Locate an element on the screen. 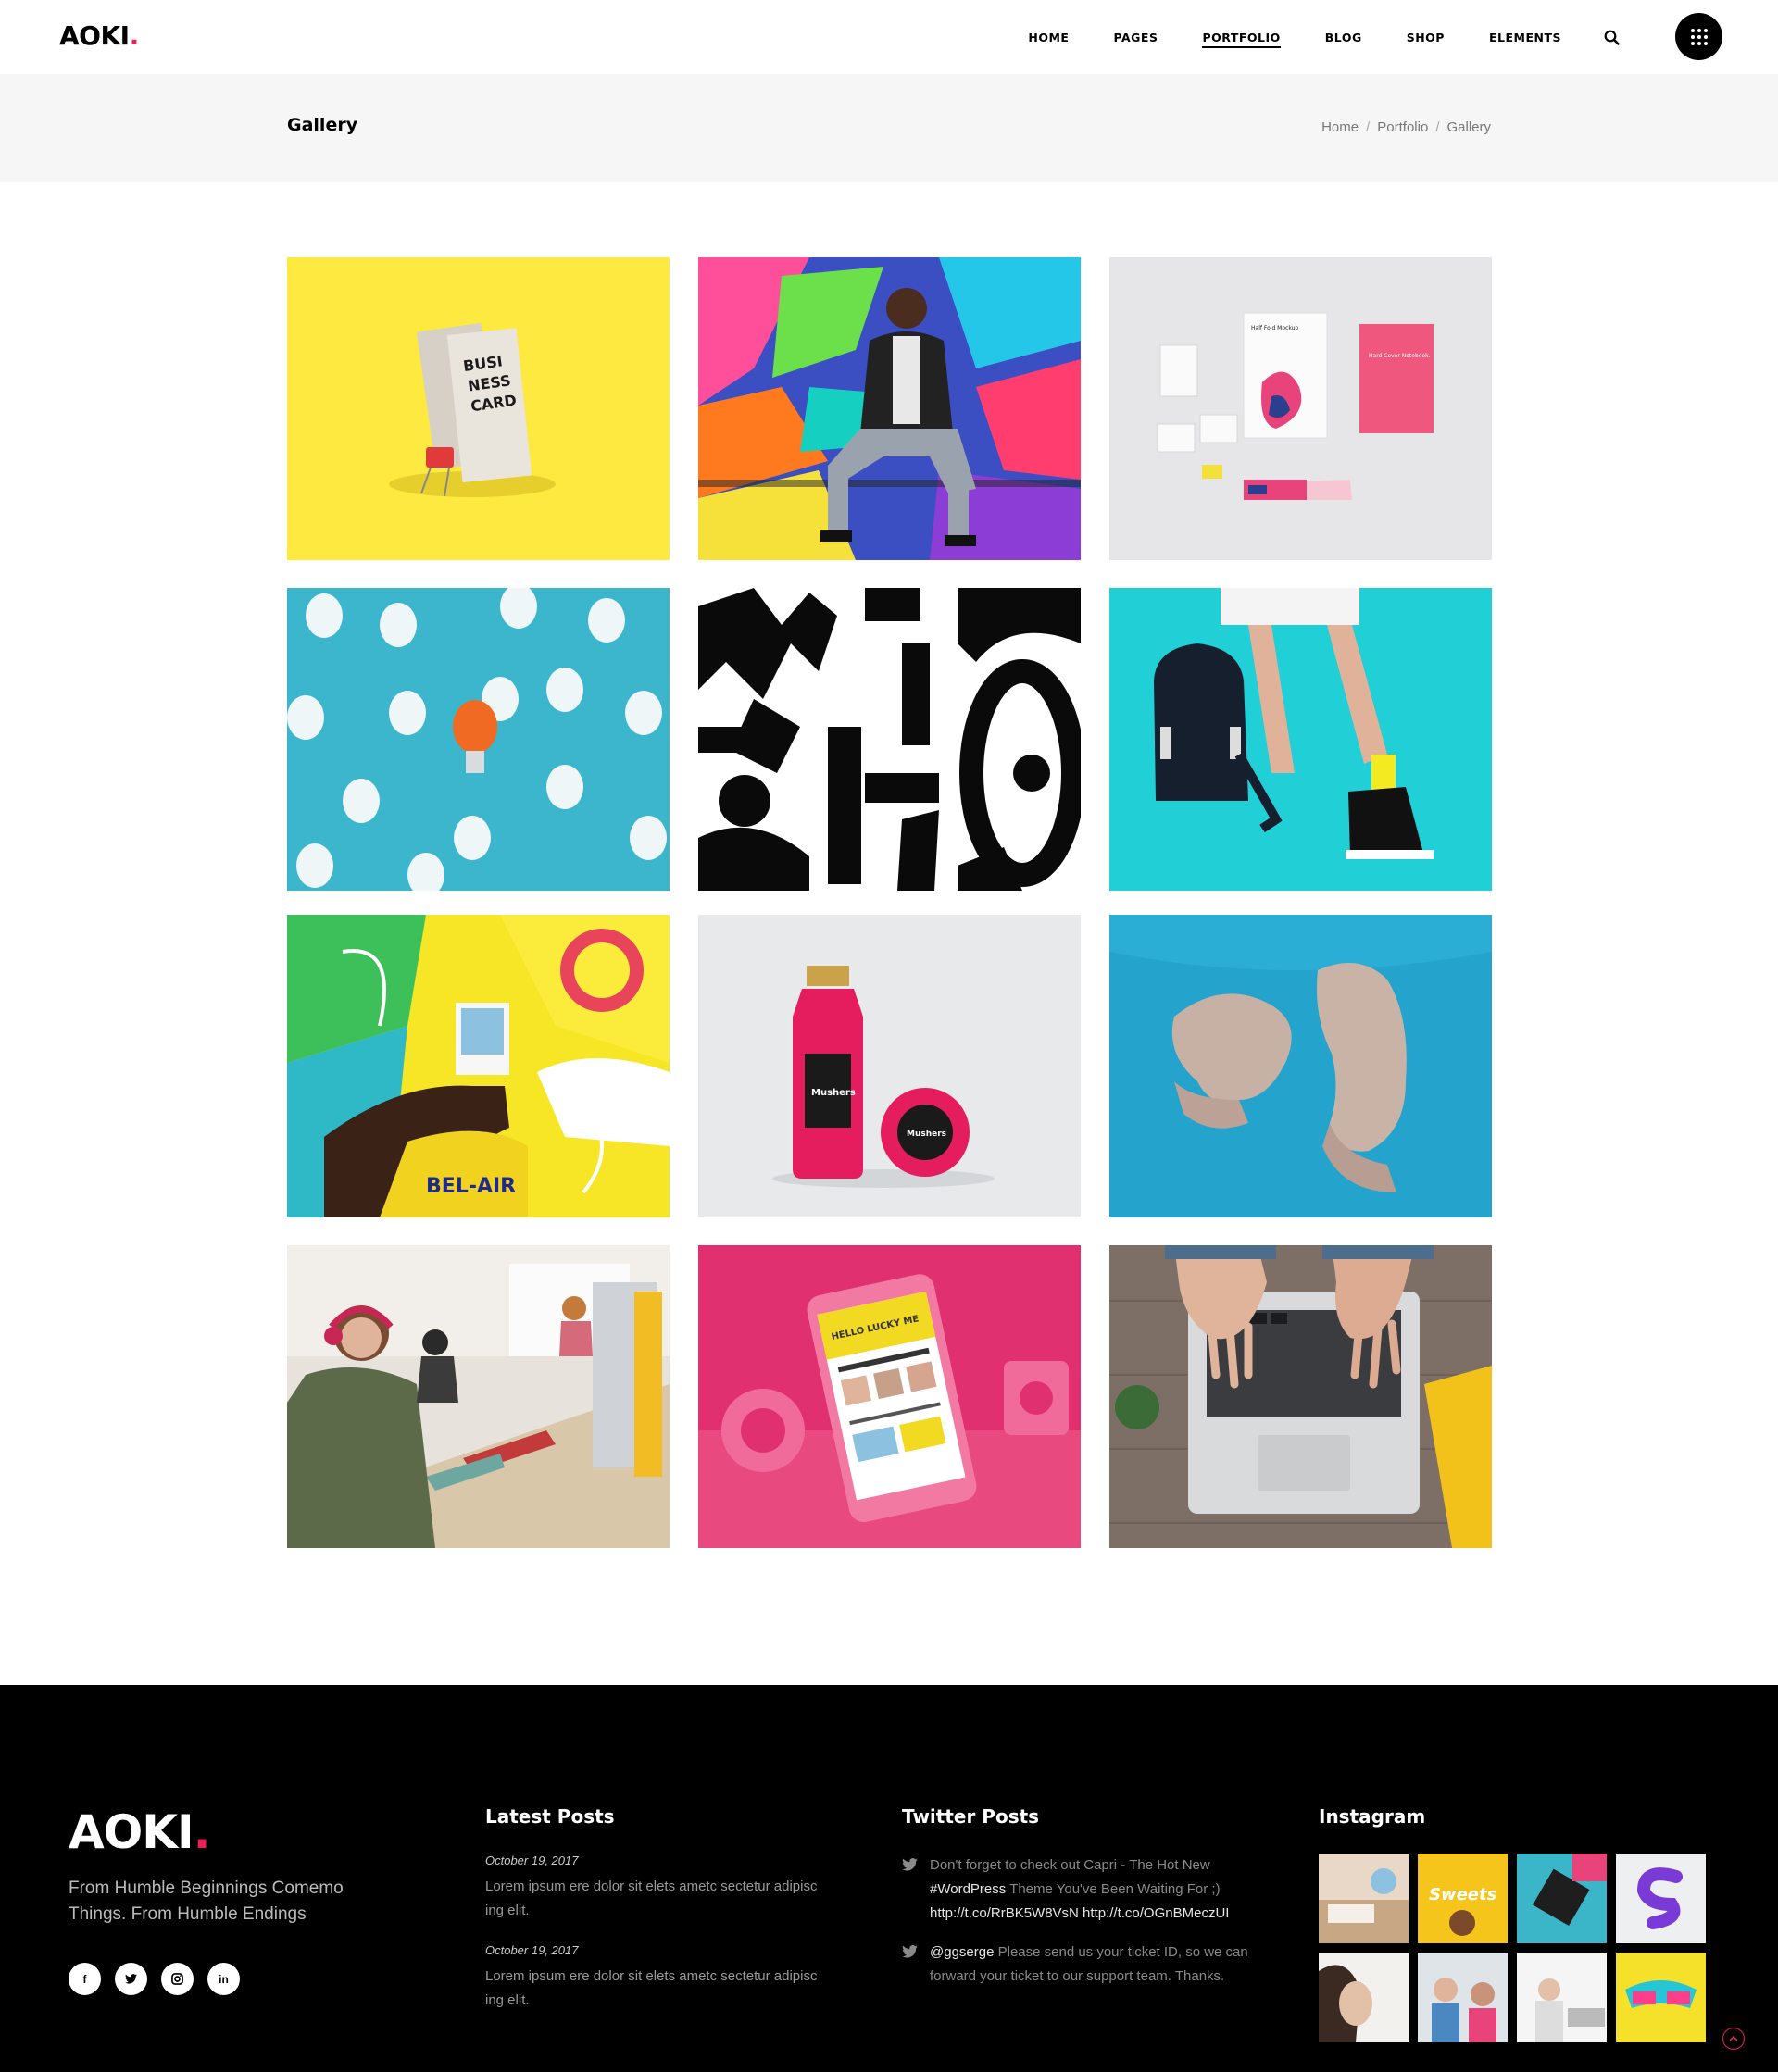 This screenshot has width=1778, height=2072. office-team-image is located at coordinates (479, 1396).